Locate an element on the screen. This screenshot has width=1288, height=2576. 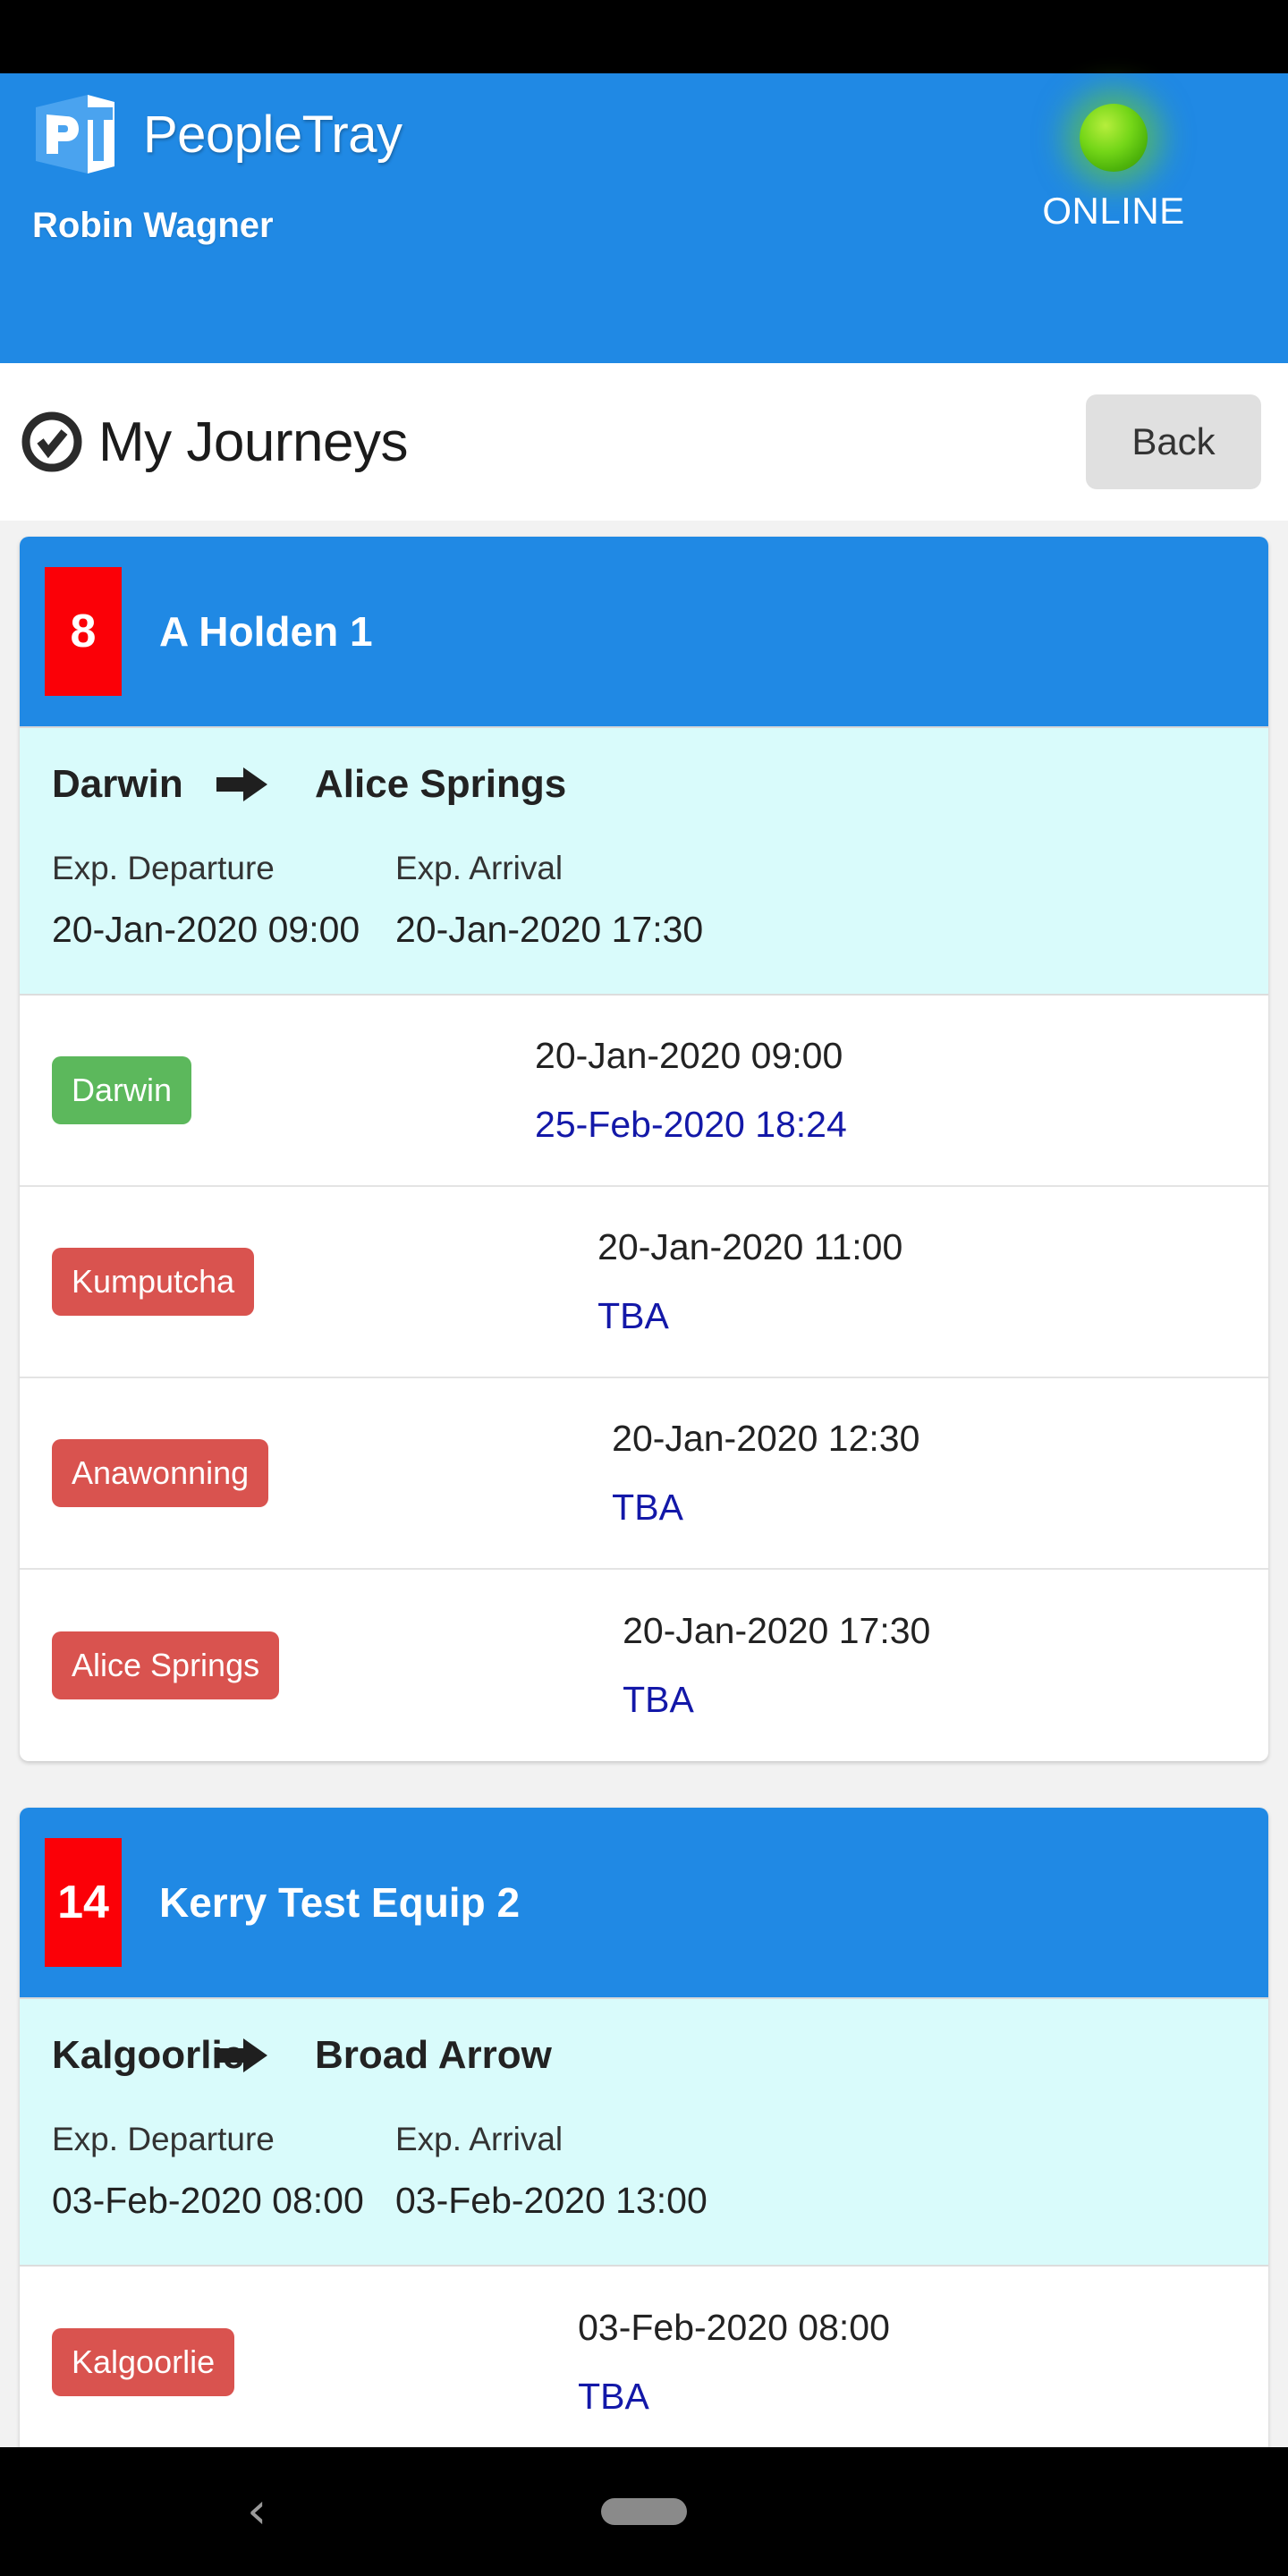
stop-times: 20-Jan-2020 09:00 25-Feb-2020 18:24 is located at coordinates (885, 1090).